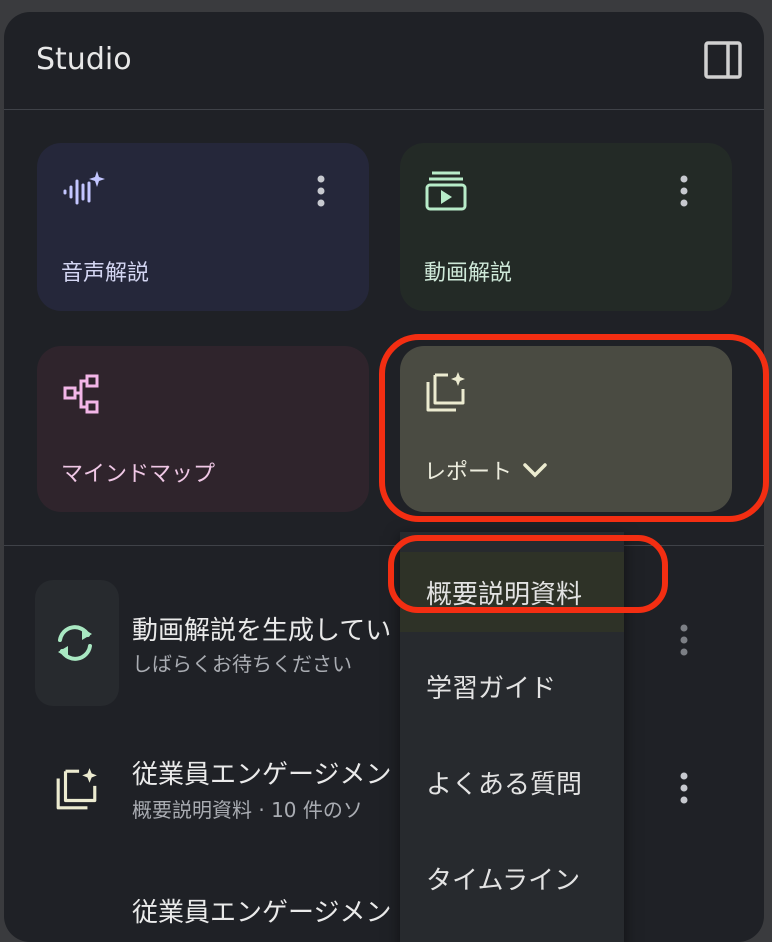 The height and width of the screenshot is (942, 772). I want to click on video-overview-label: 動画解説, so click(468, 273).